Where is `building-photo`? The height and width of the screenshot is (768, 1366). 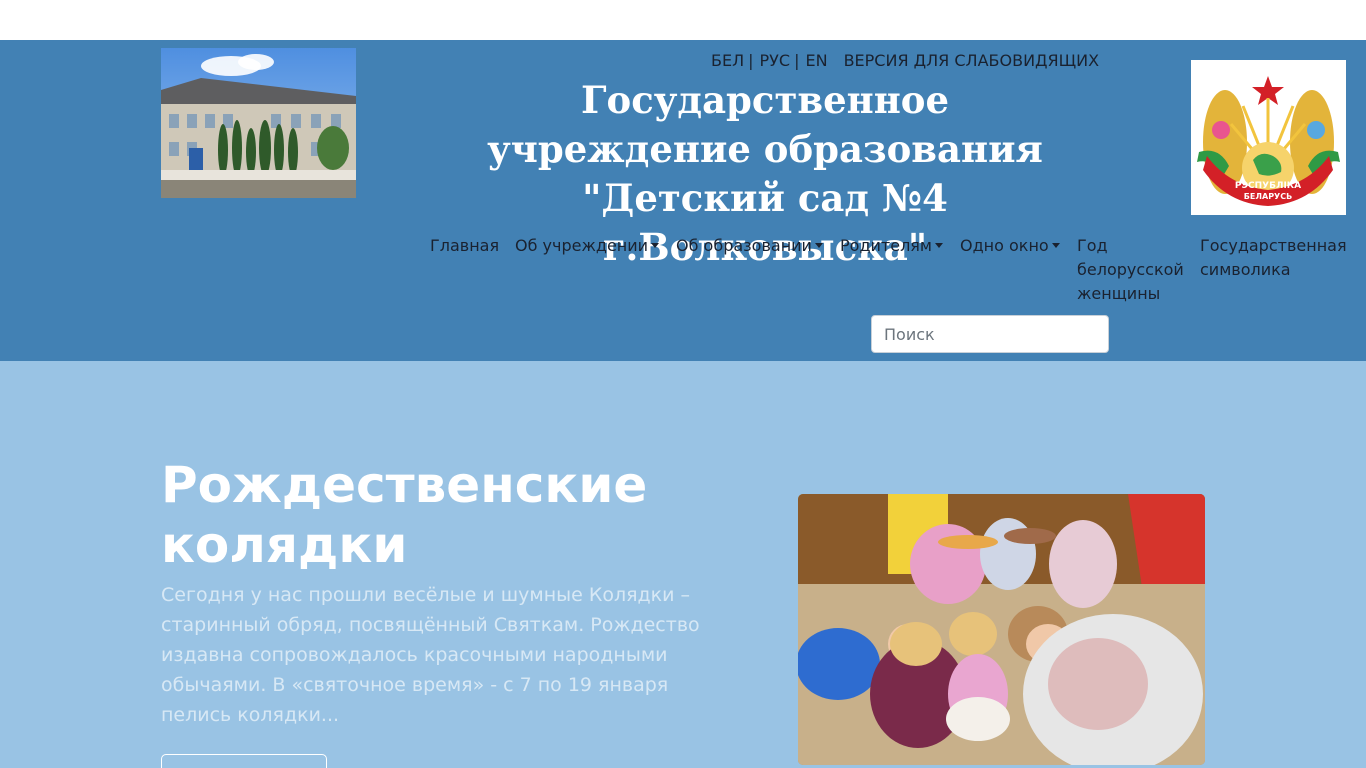 building-photo is located at coordinates (258, 123).